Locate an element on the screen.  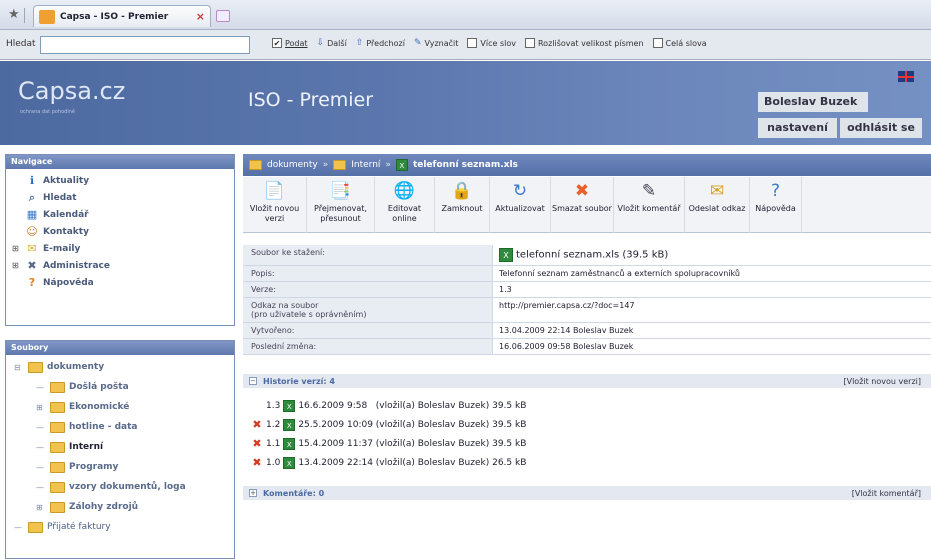
tree-item: — vzory dokumentů, loga is located at coordinates (122, 487).